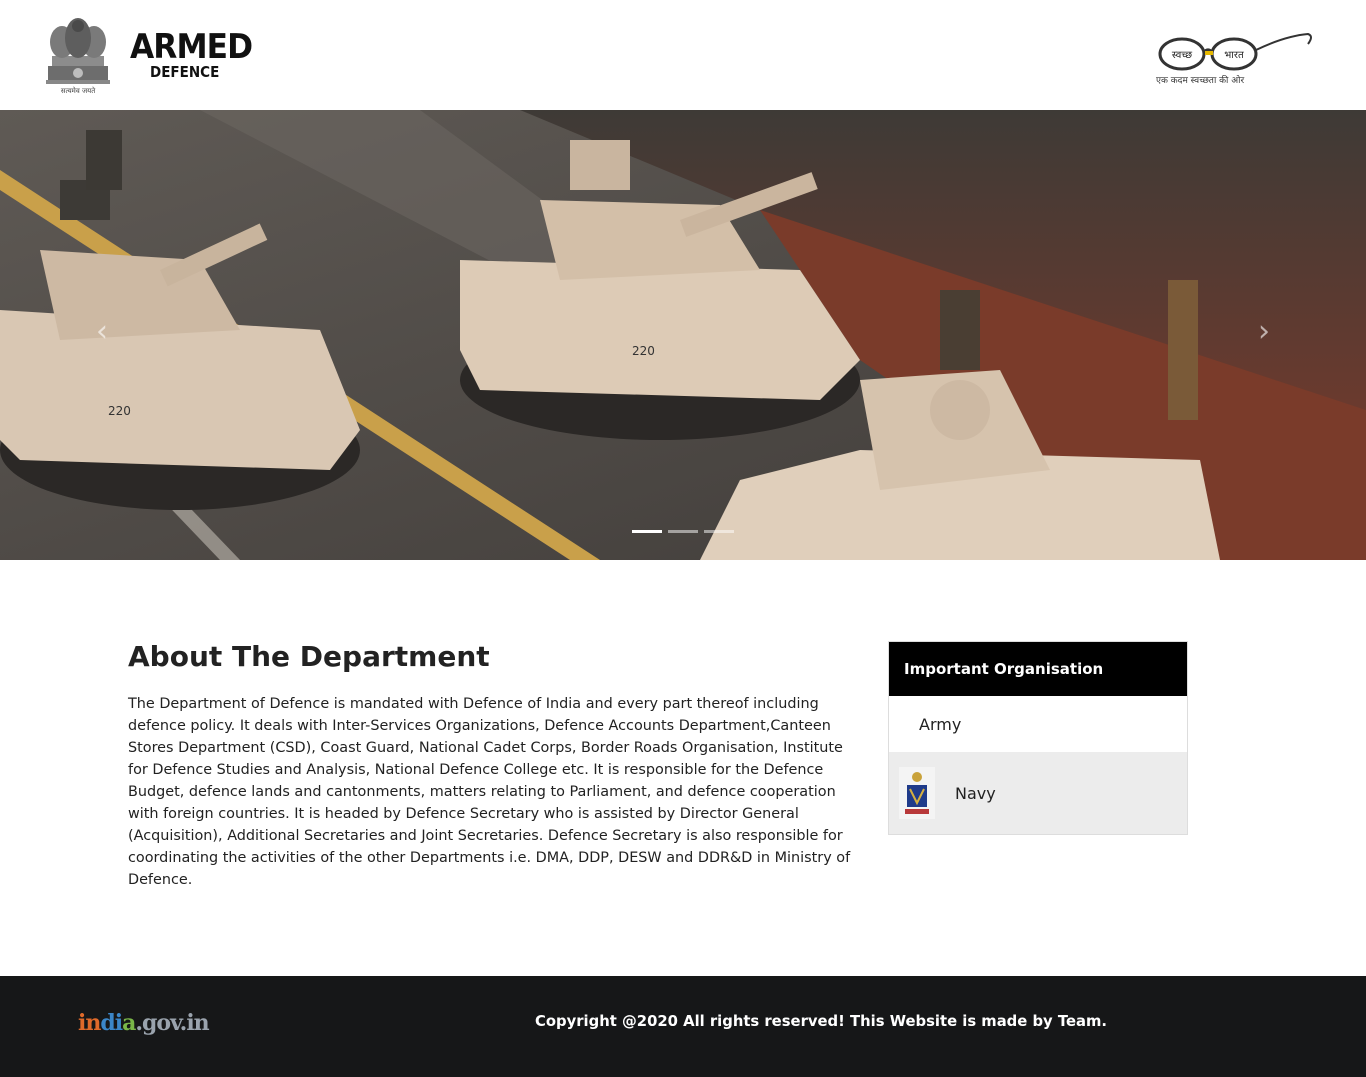 The height and width of the screenshot is (1077, 1366). What do you see at coordinates (1038, 669) in the screenshot?
I see `organisation-panel-title: Important Organisation` at bounding box center [1038, 669].